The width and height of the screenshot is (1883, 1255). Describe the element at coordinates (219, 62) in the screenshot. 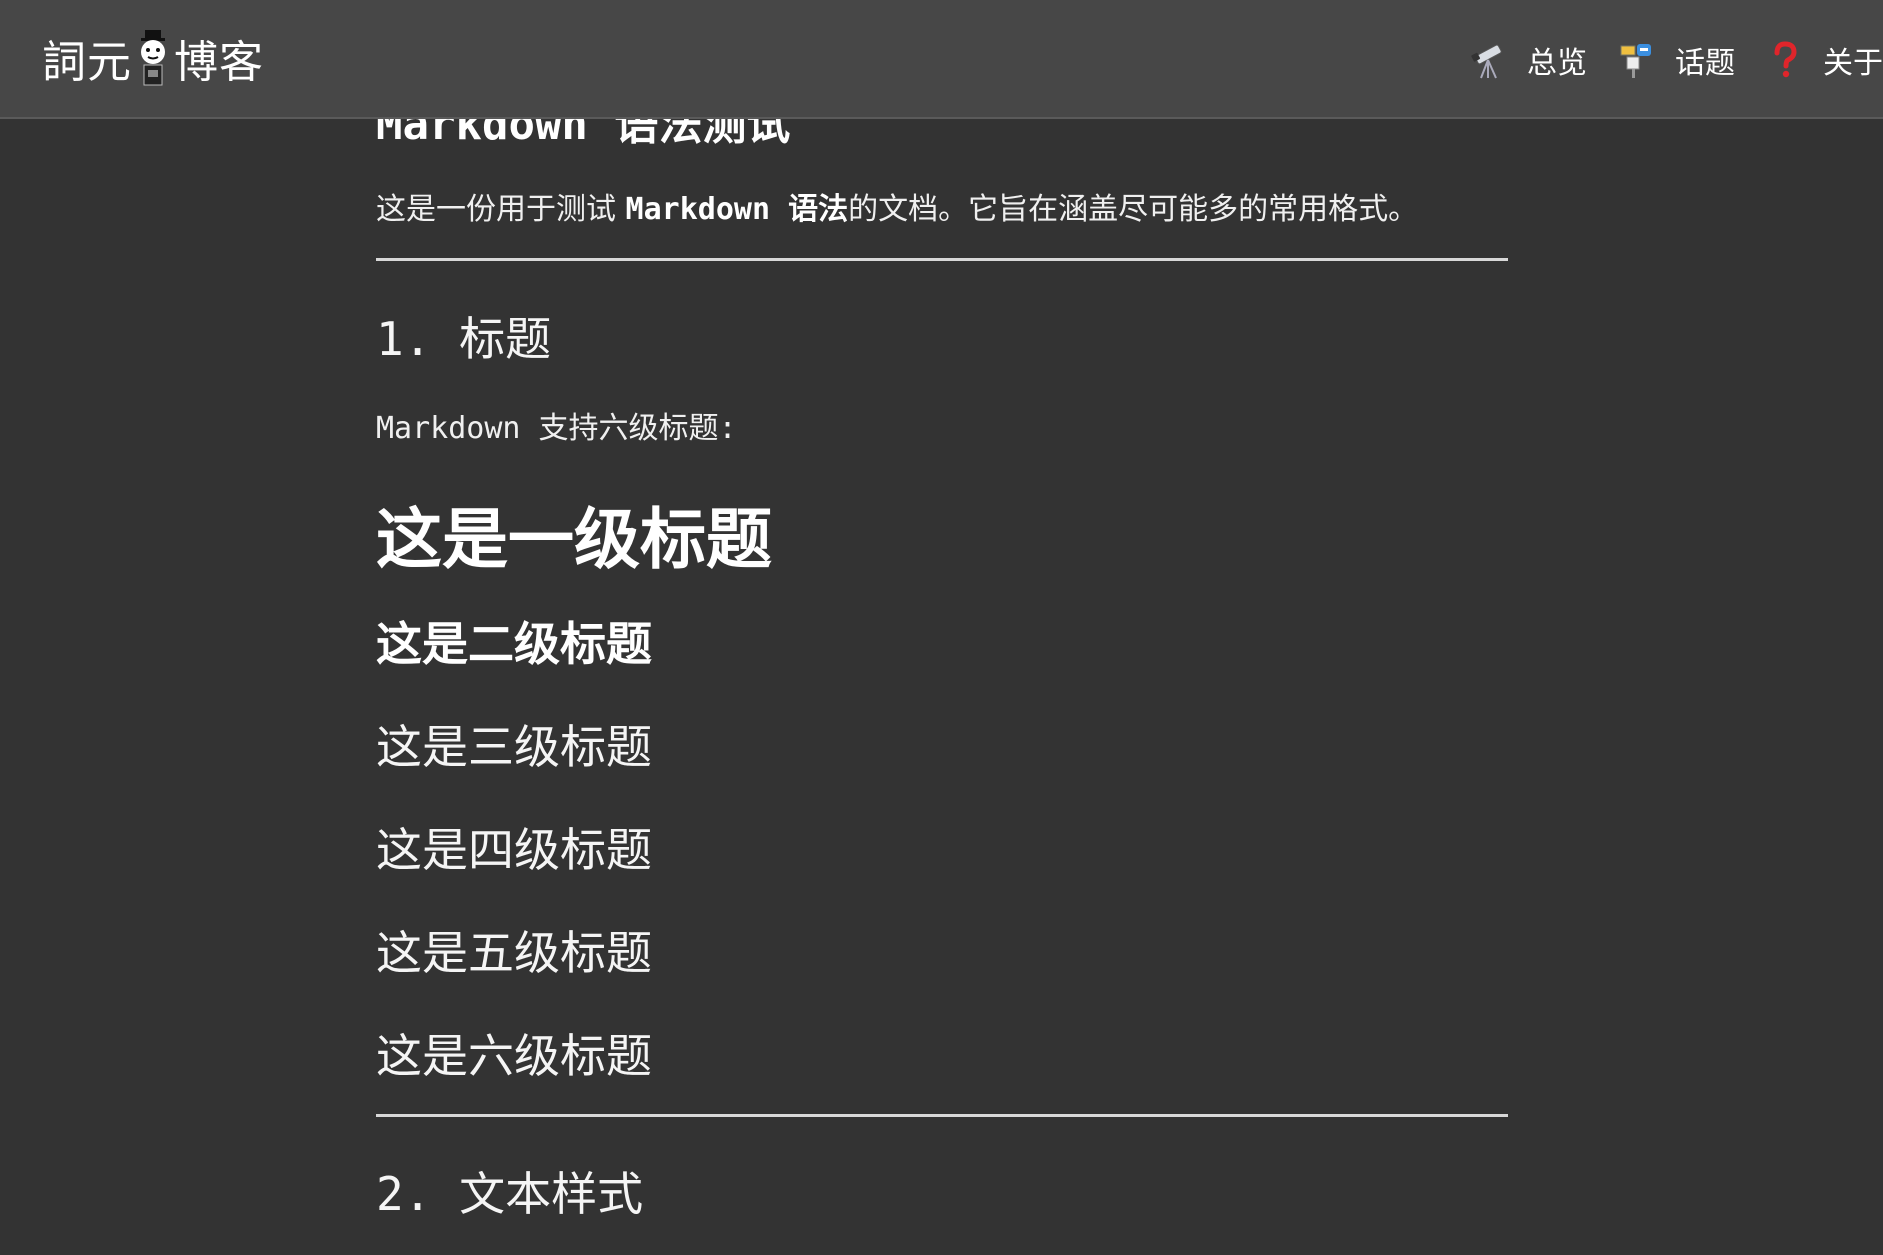

I see `brand-name-right: 博客` at that location.